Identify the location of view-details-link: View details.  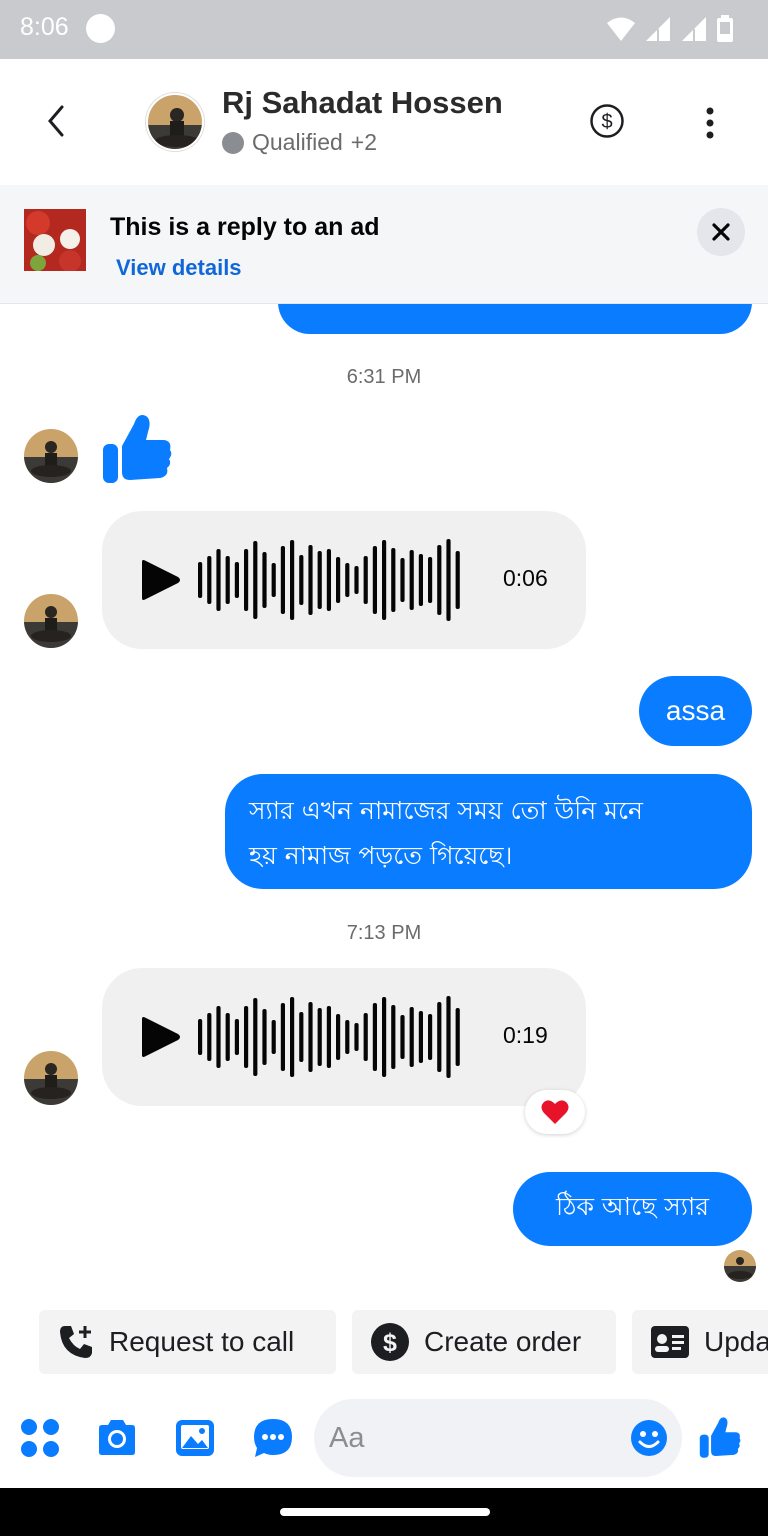
(179, 268).